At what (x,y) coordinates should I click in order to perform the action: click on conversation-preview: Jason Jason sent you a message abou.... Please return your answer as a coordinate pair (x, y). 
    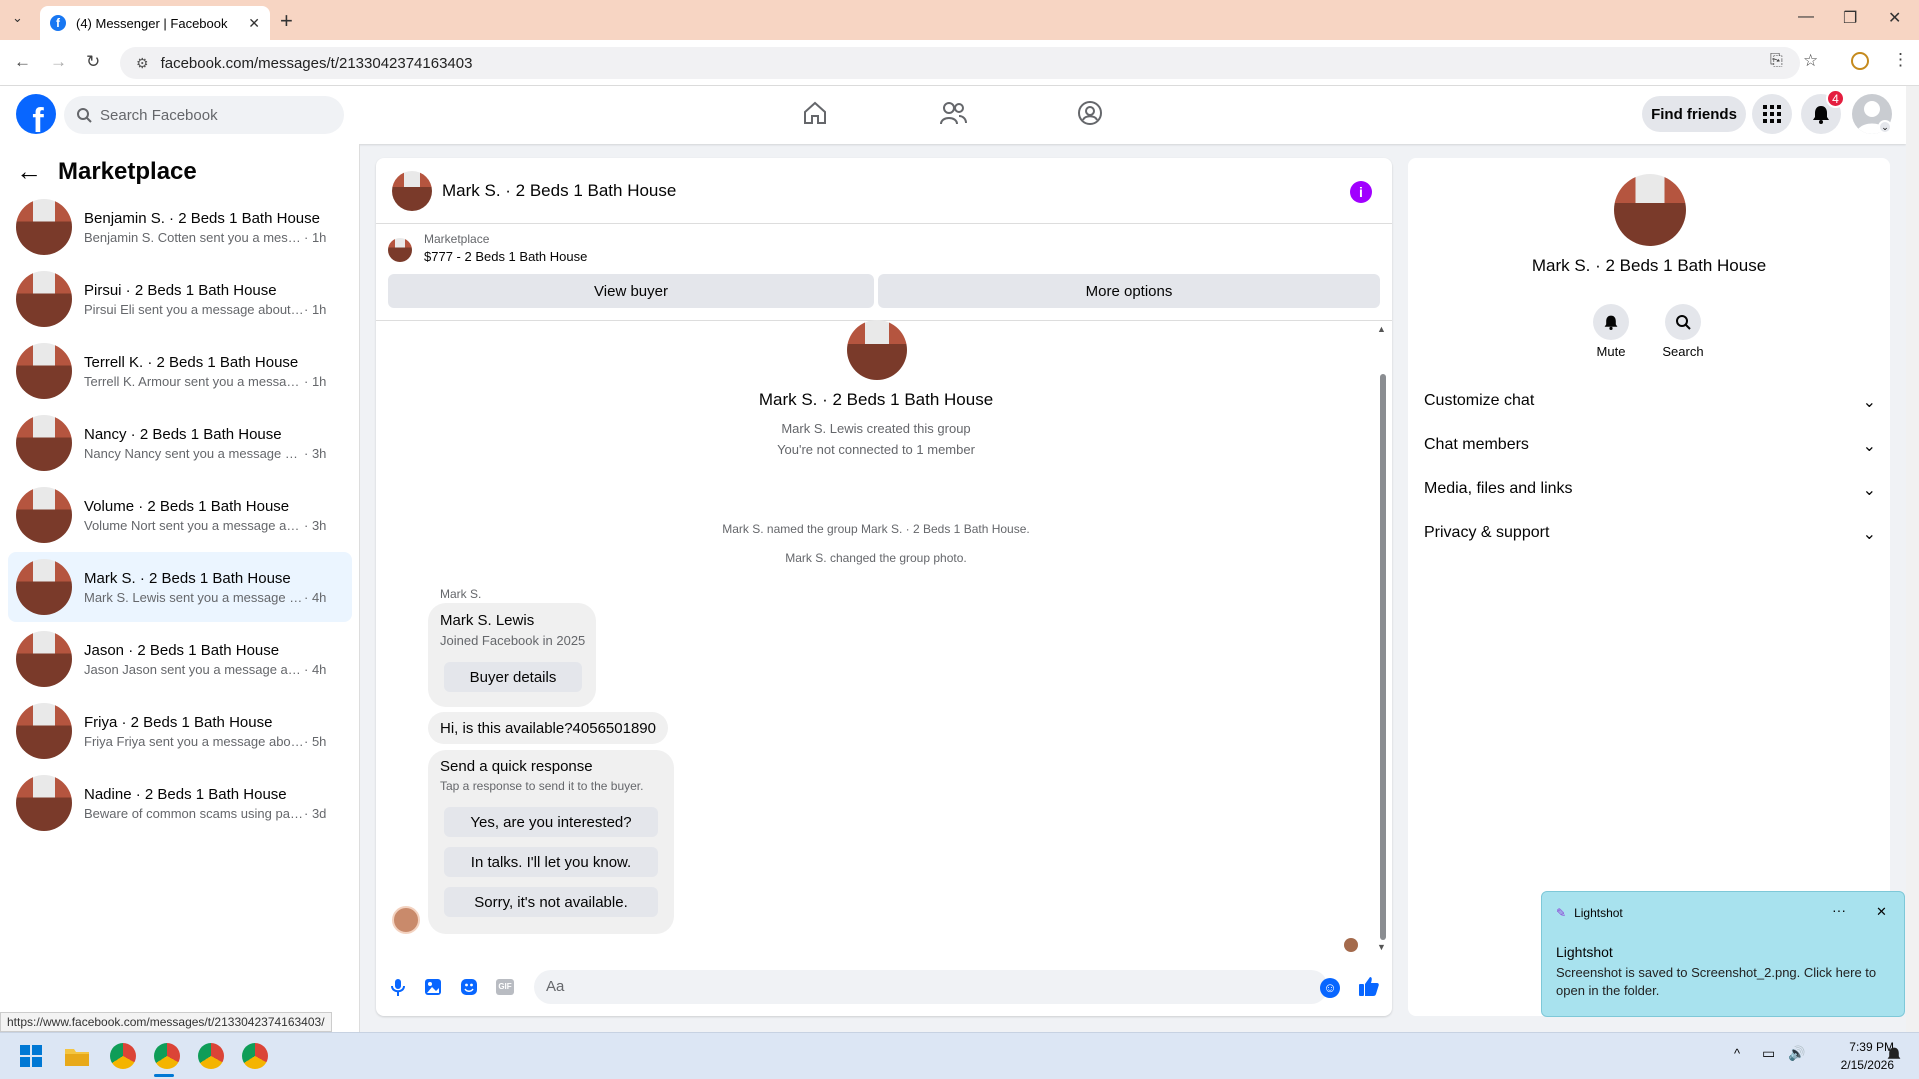
    Looking at the image, I should click on (194, 669).